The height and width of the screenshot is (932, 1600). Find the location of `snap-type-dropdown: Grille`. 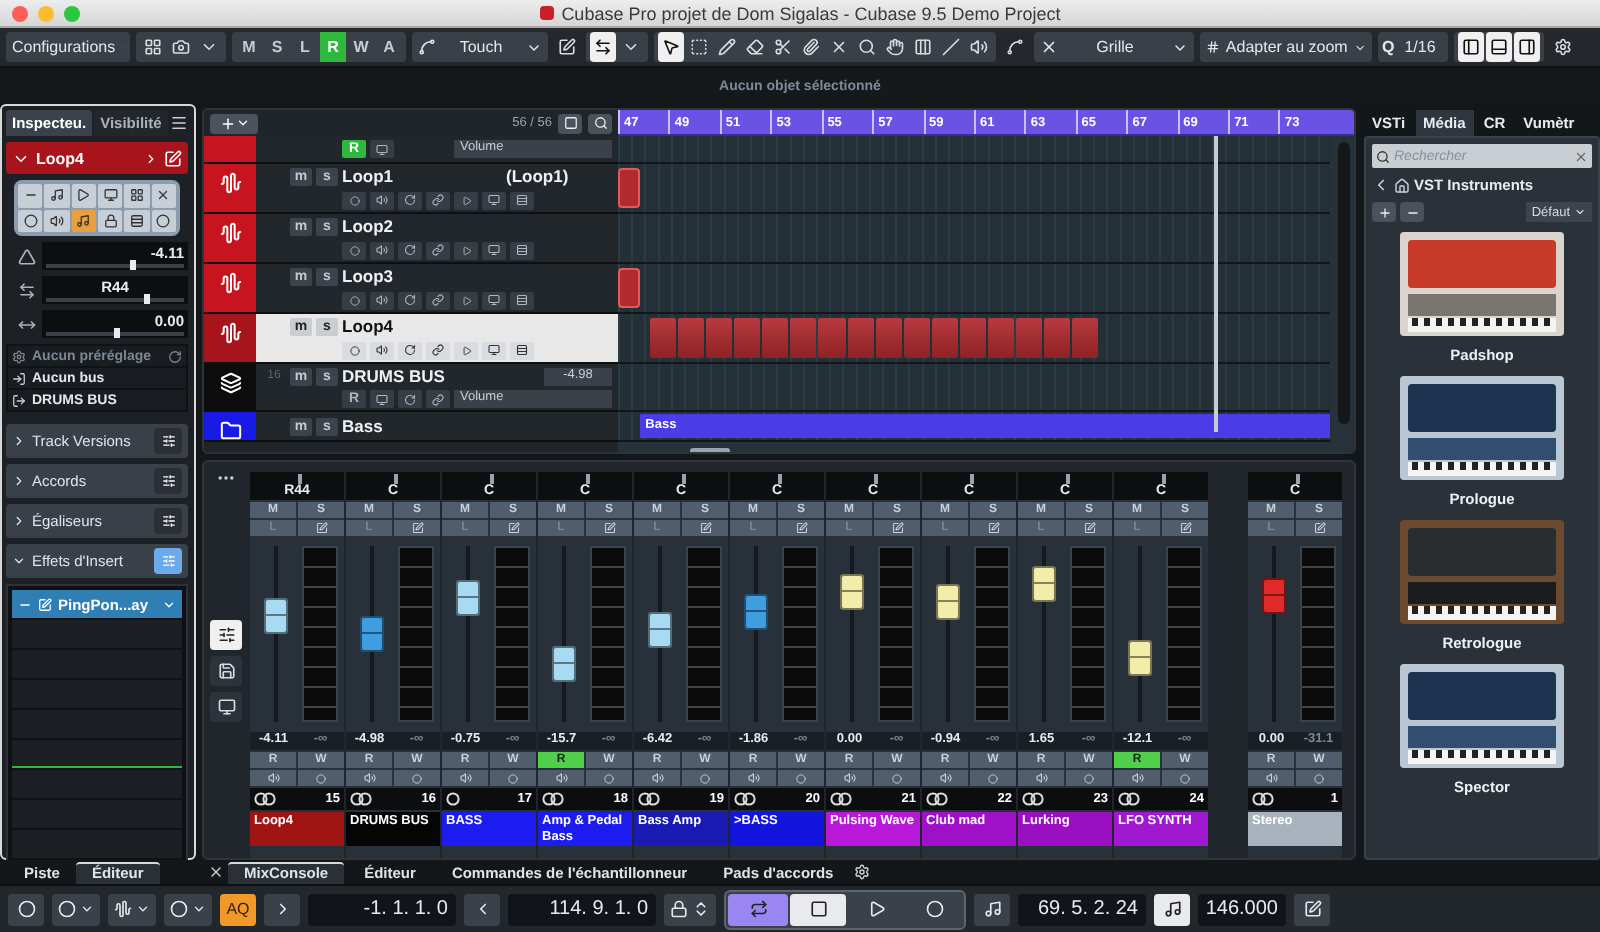

snap-type-dropdown: Grille is located at coordinates (1114, 47).